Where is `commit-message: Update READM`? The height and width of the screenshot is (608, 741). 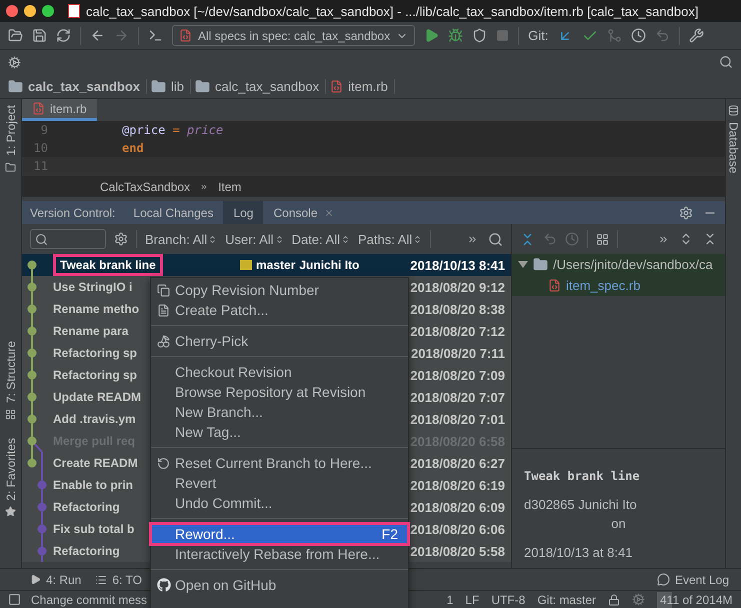 commit-message: Update READM is located at coordinates (97, 397).